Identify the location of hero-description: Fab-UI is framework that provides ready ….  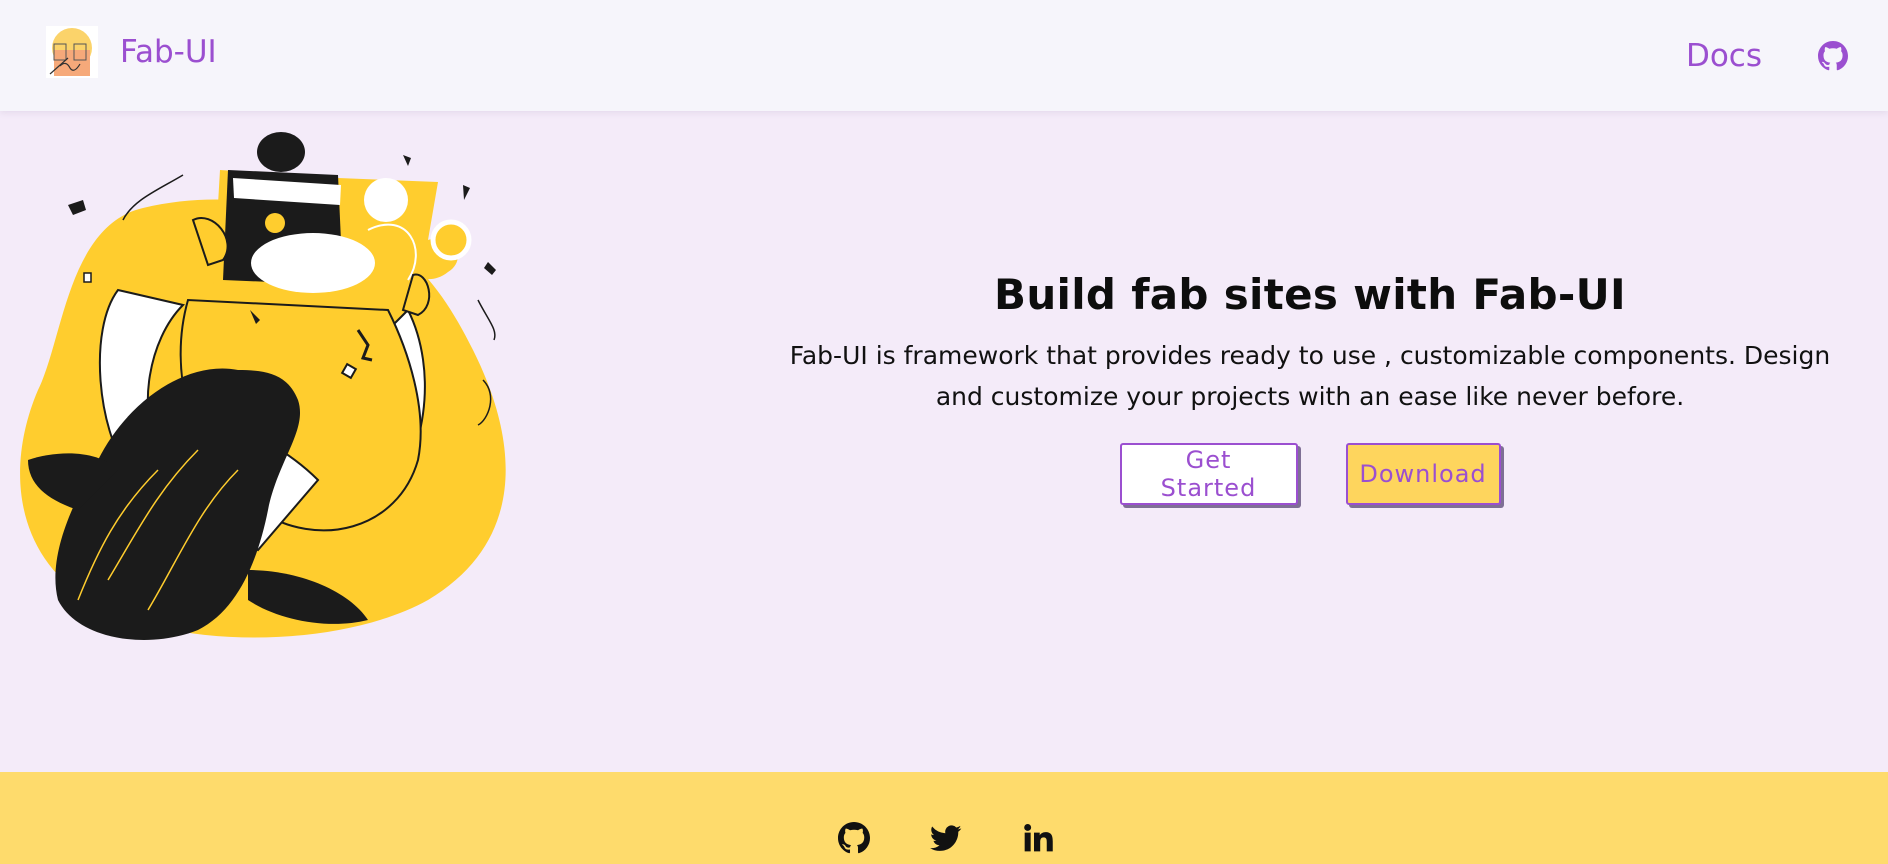
(1310, 376).